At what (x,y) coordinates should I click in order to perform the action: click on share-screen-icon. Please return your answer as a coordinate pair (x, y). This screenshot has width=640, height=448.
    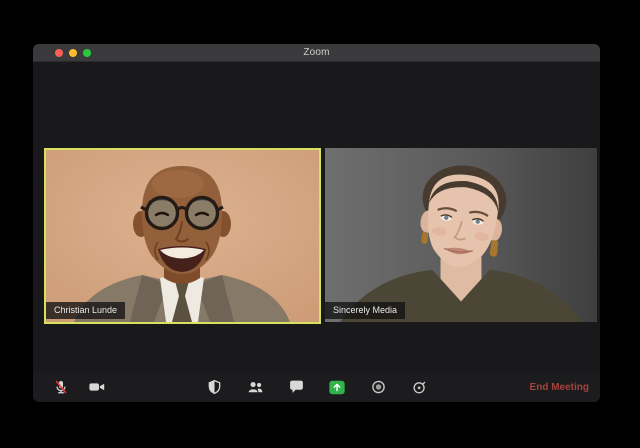
    Looking at the image, I should click on (337, 387).